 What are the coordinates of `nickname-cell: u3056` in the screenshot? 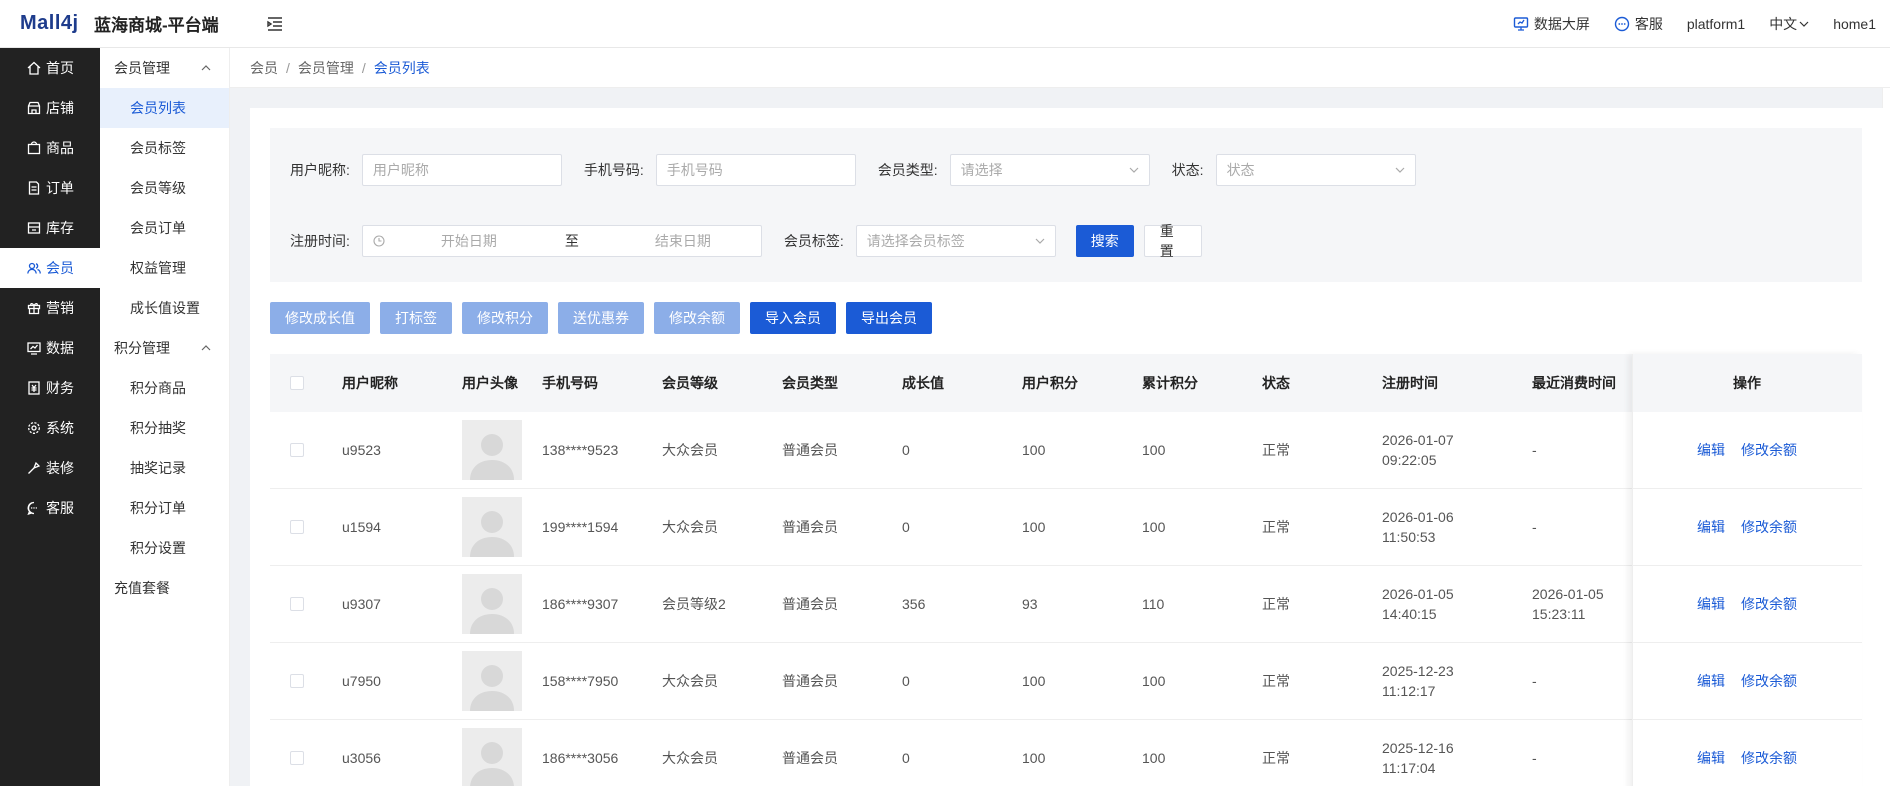 It's located at (361, 758).